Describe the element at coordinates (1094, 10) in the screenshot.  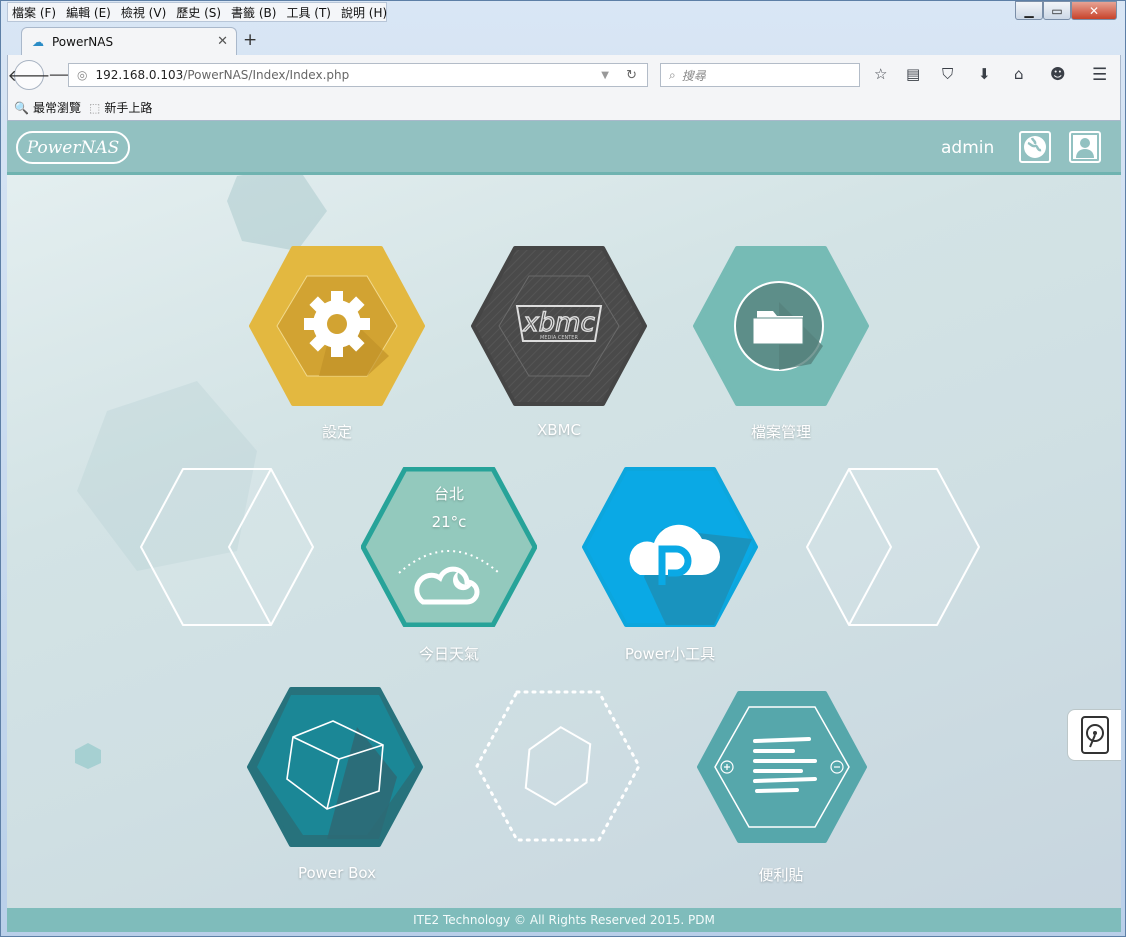
I see `close-window-button: ✕` at that location.